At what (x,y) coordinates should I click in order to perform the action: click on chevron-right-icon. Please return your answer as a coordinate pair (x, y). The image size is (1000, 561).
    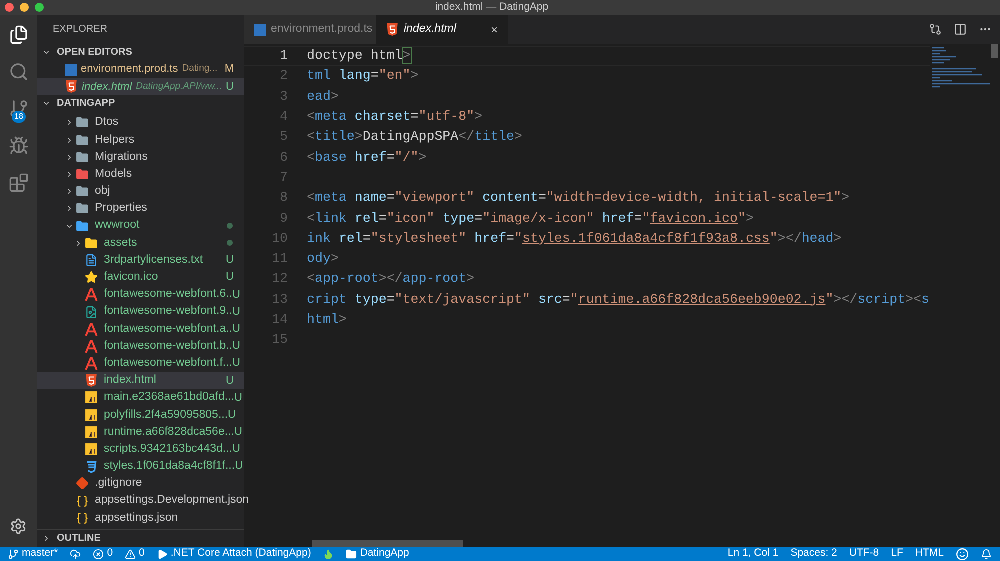
    Looking at the image, I should click on (46, 538).